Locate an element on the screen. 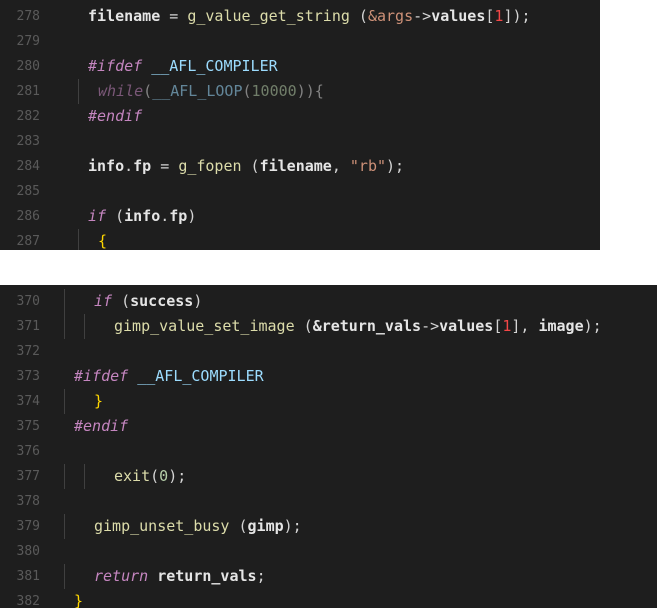 Image resolution: width=657 pixels, height=608 pixels. code-line: 375 #endif is located at coordinates (328, 426).